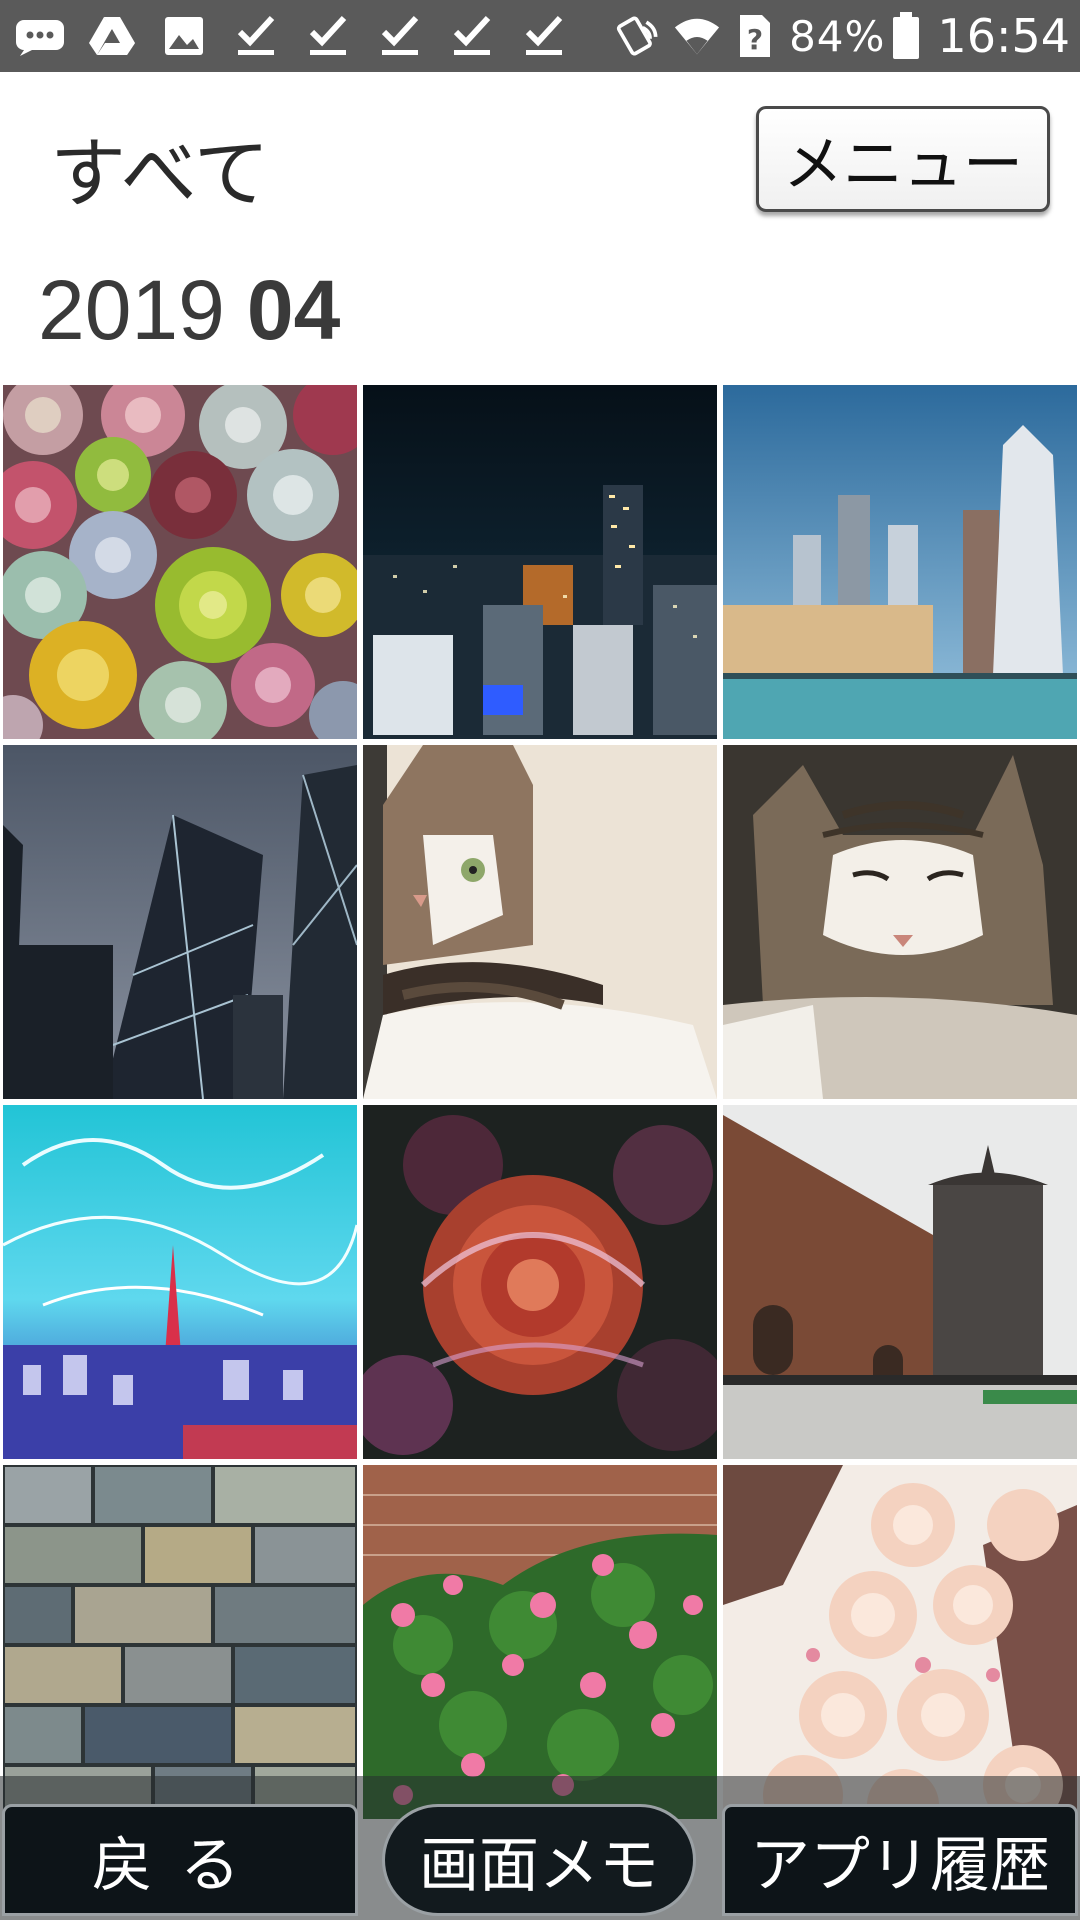 This screenshot has width=1080, height=1920. Describe the element at coordinates (697, 36) in the screenshot. I see `wifi-icon` at that location.